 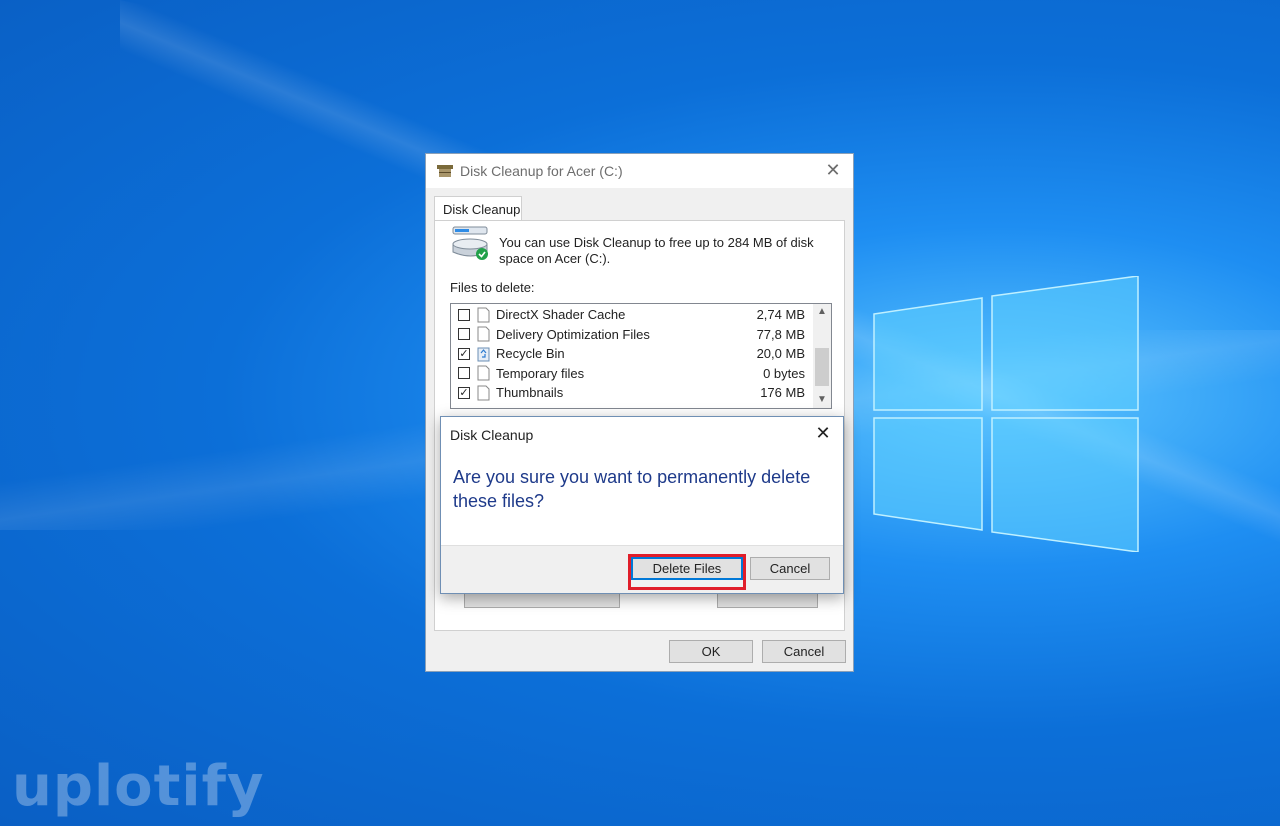 What do you see at coordinates (782, 393) in the screenshot?
I see `file-size: 176 MB` at bounding box center [782, 393].